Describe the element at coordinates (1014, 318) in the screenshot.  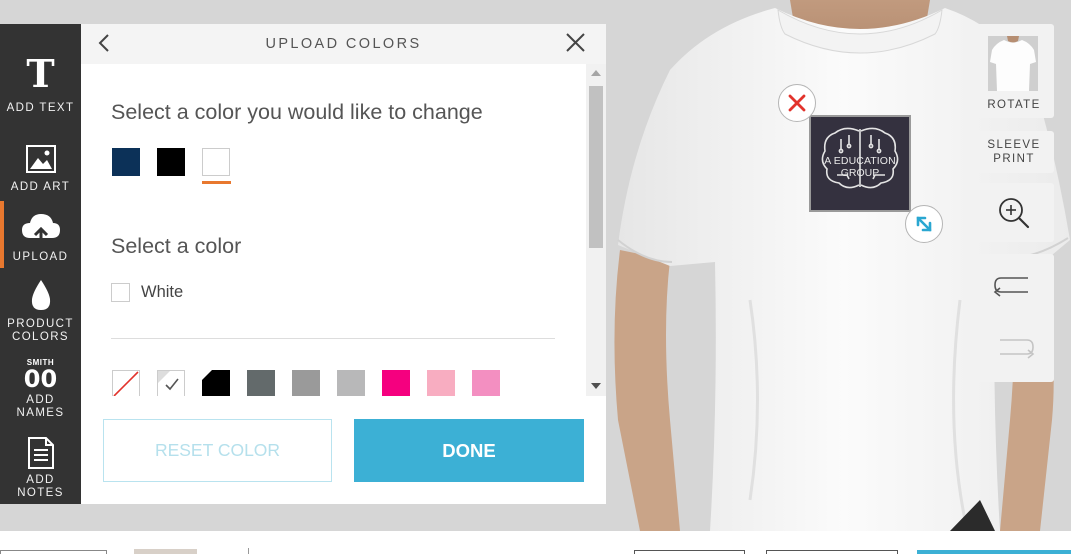
I see `history-controls` at that location.